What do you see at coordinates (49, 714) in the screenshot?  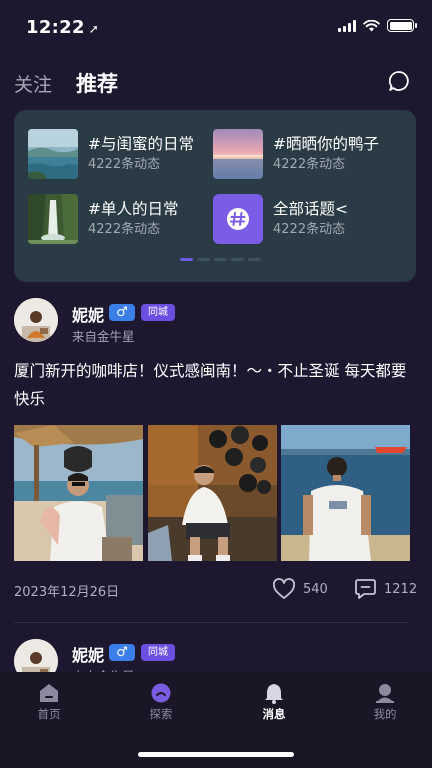 I see `nav-home-label: 首页` at bounding box center [49, 714].